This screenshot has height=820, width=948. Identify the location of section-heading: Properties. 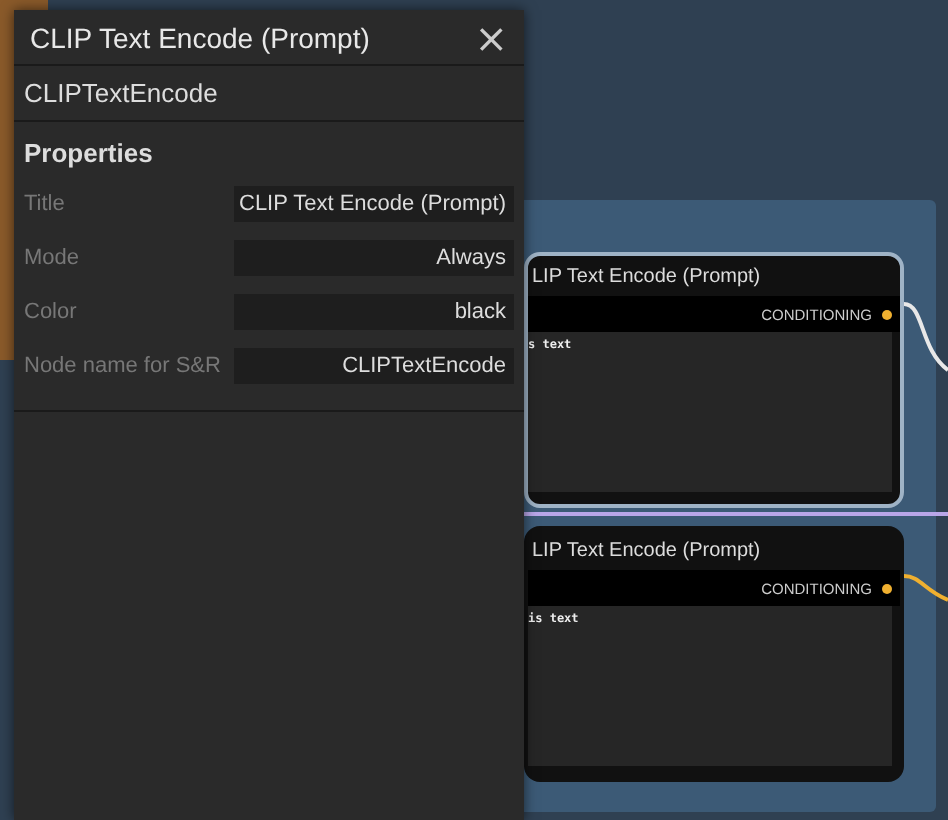
(88, 154).